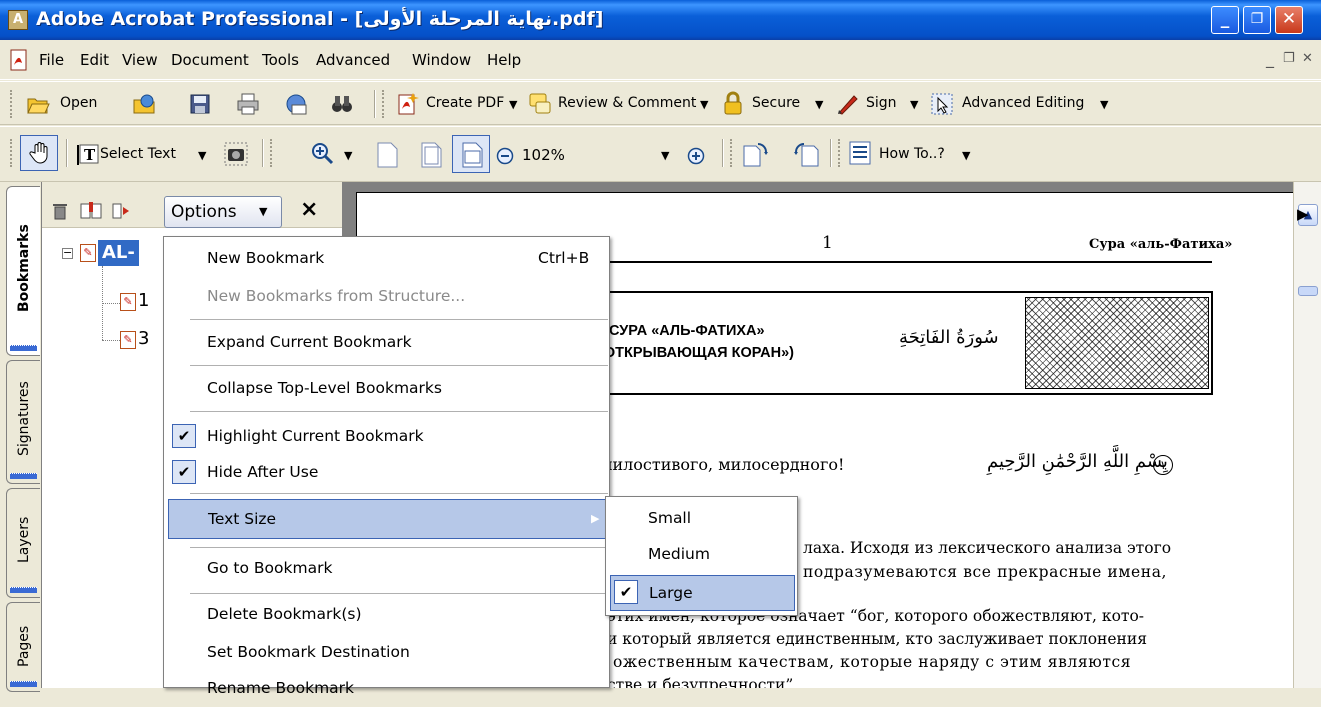 The image size is (1321, 707). I want to click on menu-text-size-large: ✔ Large, so click(702, 593).